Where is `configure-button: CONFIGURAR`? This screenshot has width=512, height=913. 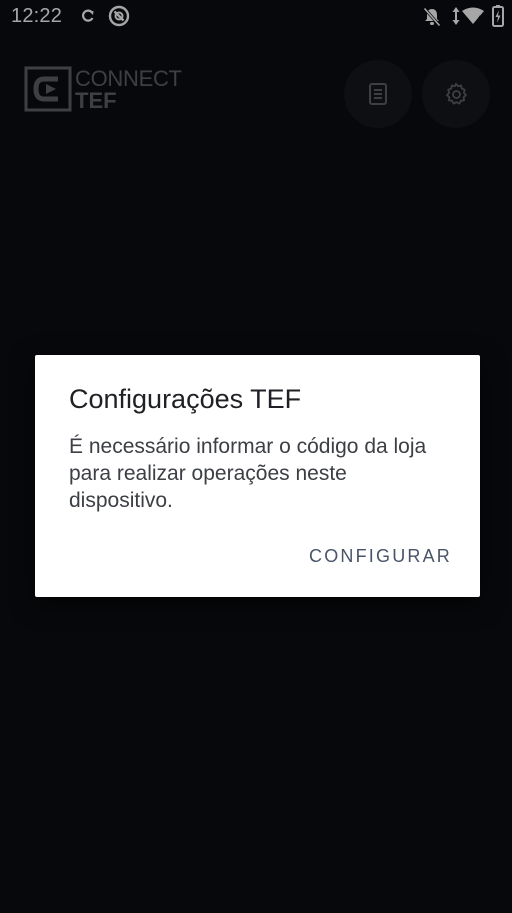 configure-button: CONFIGURAR is located at coordinates (380, 556).